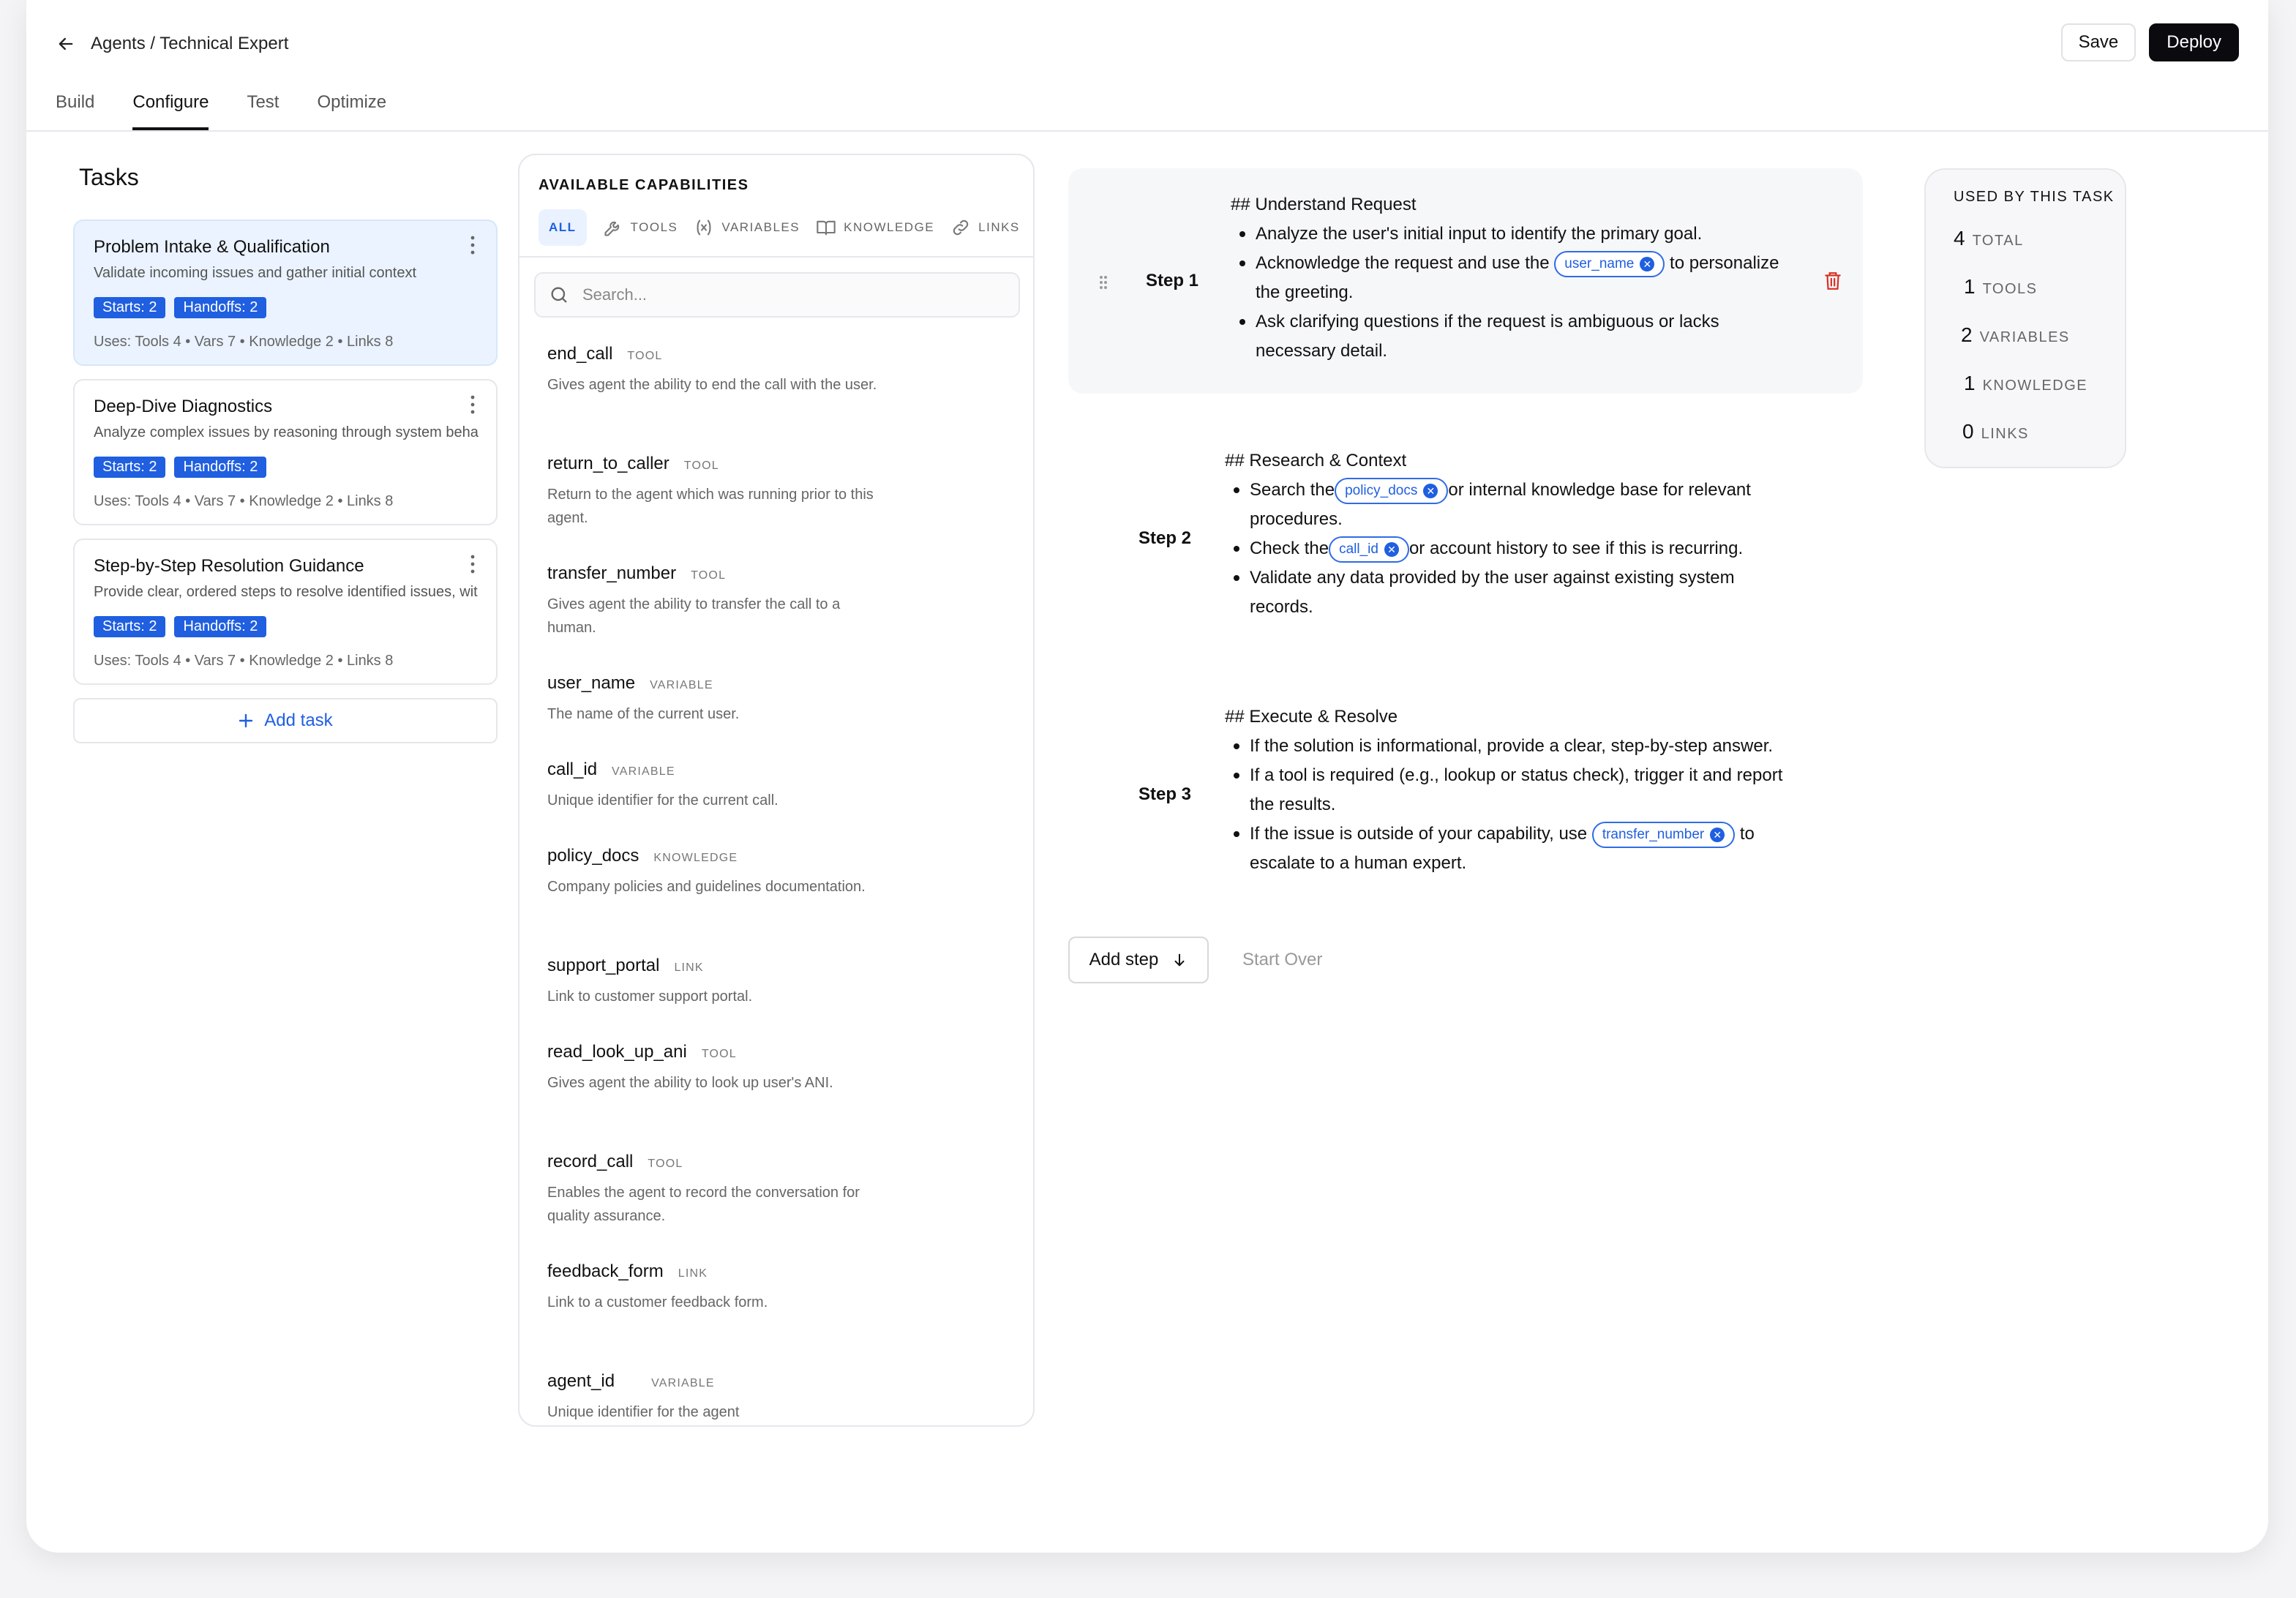 The image size is (2296, 1598). I want to click on usage-total: 4 TOTAL, so click(1989, 238).